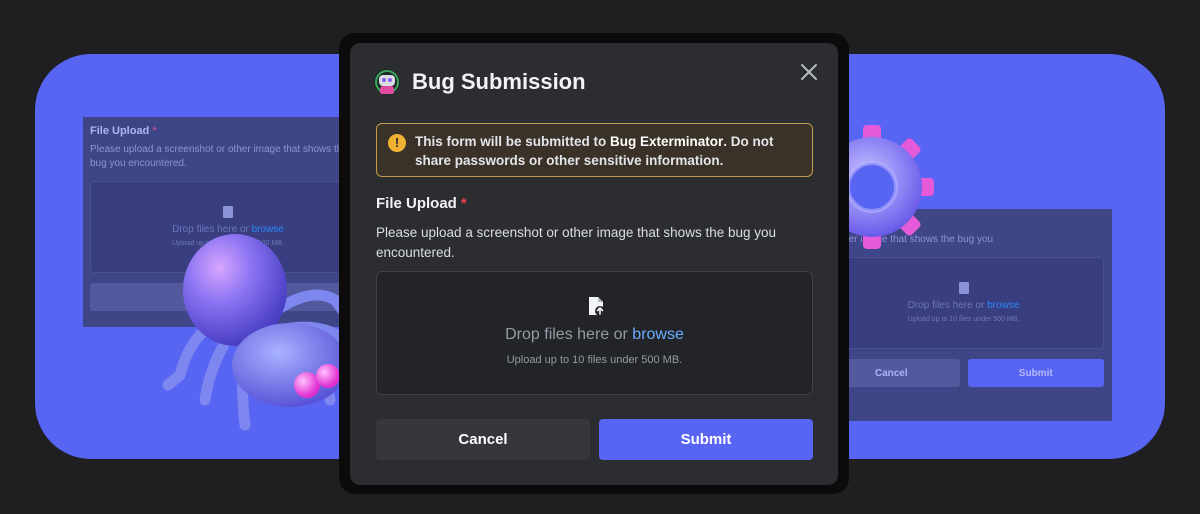 This screenshot has width=1200, height=514. What do you see at coordinates (667, 141) in the screenshot?
I see `notice-app-name: Bug Exterminator` at bounding box center [667, 141].